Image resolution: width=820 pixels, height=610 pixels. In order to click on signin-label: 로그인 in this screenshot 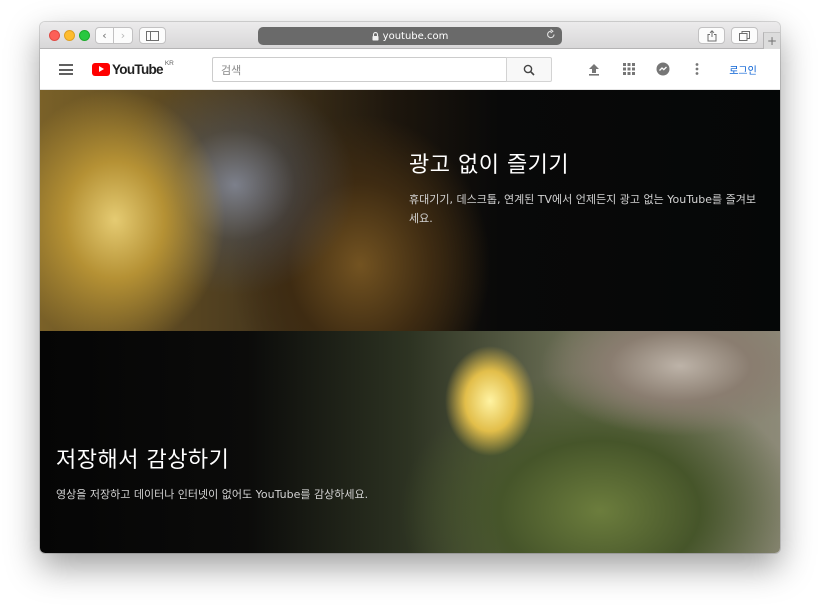, I will do `click(743, 71)`.